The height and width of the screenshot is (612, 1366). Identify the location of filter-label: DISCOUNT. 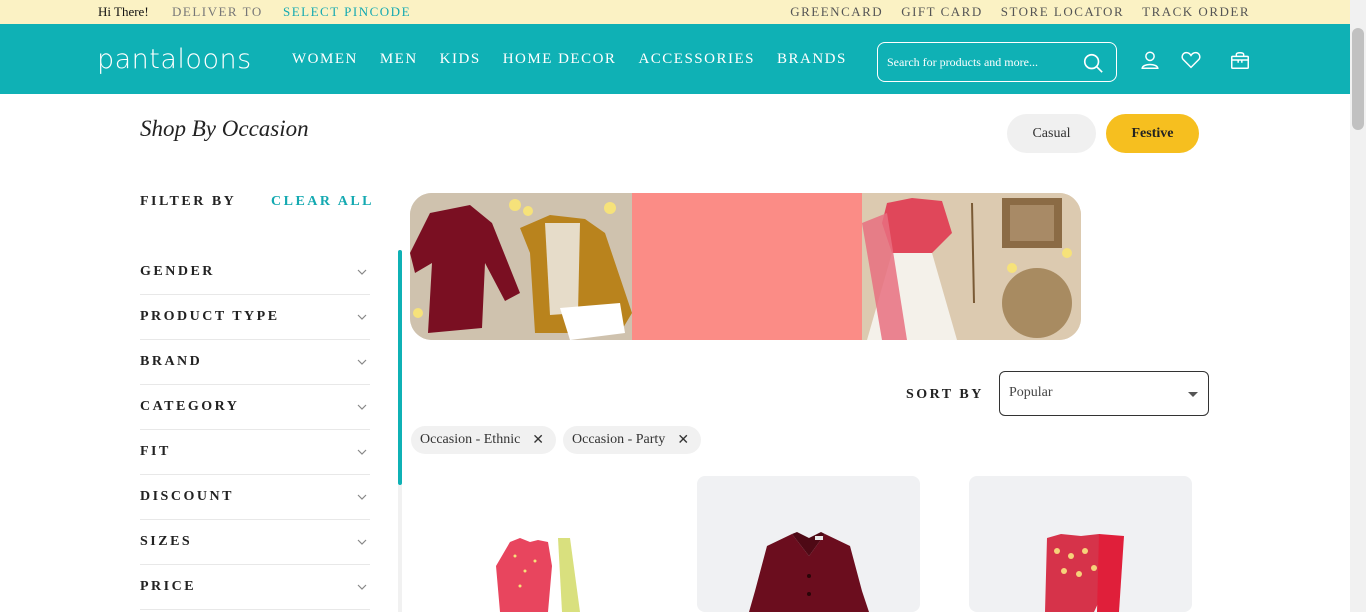
(187, 496).